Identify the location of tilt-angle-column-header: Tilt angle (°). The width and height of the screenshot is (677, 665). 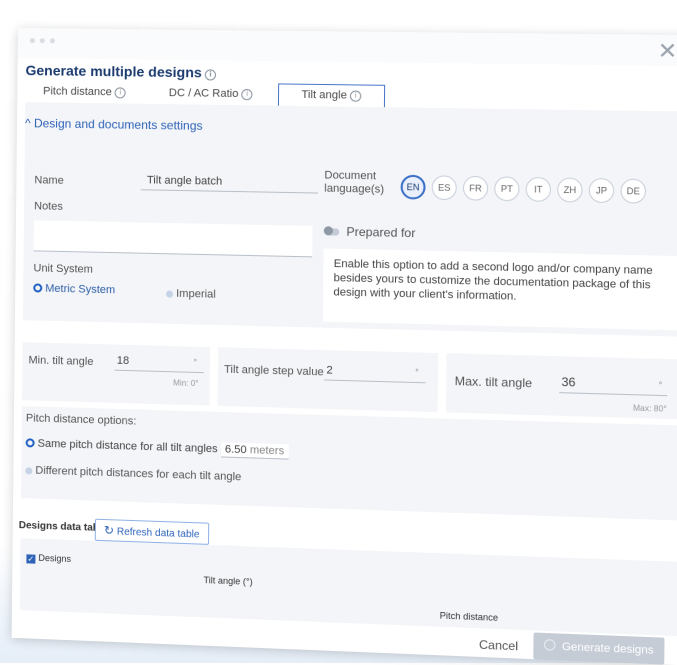
(228, 580).